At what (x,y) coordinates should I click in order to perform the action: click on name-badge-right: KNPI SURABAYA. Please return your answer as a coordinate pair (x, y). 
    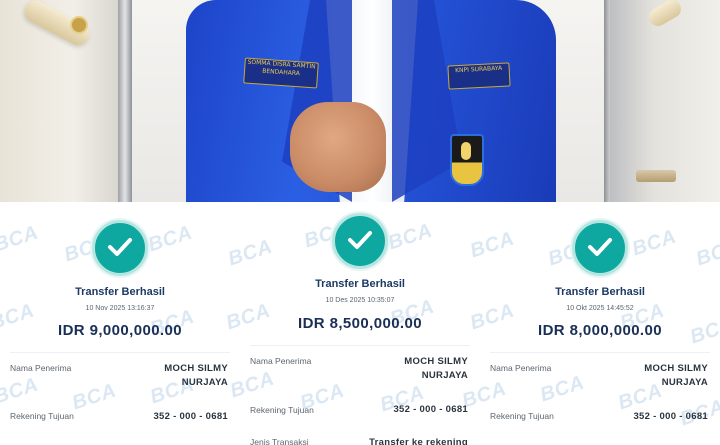
    Looking at the image, I should click on (479, 76).